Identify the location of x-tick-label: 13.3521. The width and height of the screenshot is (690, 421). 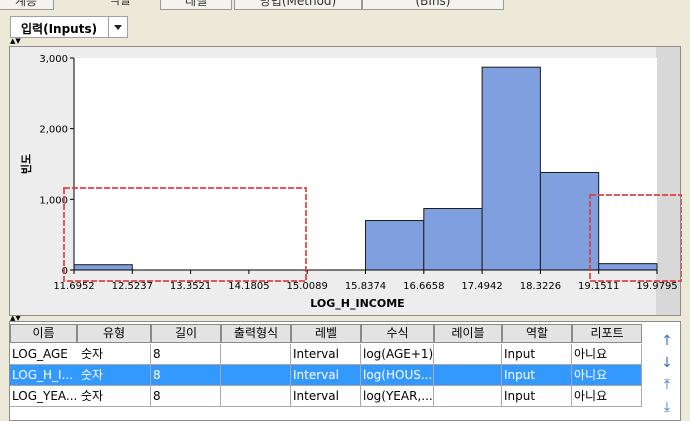
(190, 286).